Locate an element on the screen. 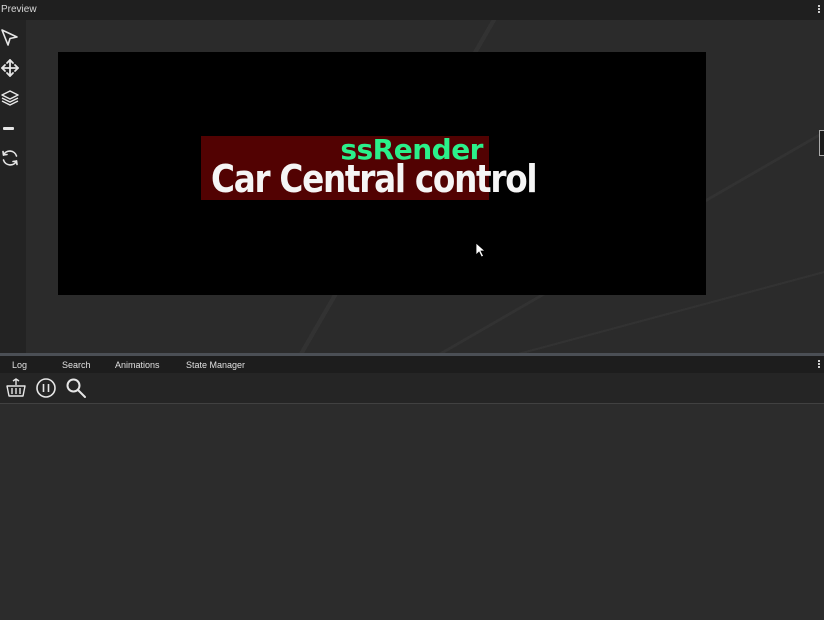 The width and height of the screenshot is (824, 620). preview-panel-header: Preview is located at coordinates (412, 10).